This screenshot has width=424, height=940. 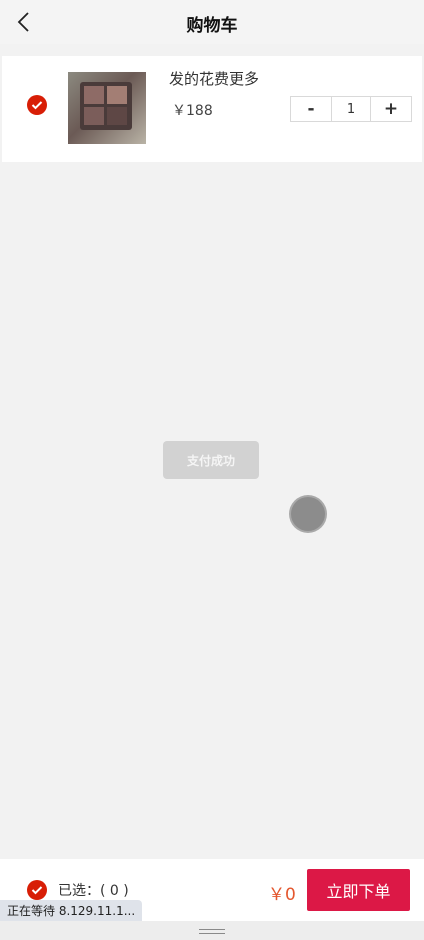 I want to click on item-check-icon, so click(x=37, y=105).